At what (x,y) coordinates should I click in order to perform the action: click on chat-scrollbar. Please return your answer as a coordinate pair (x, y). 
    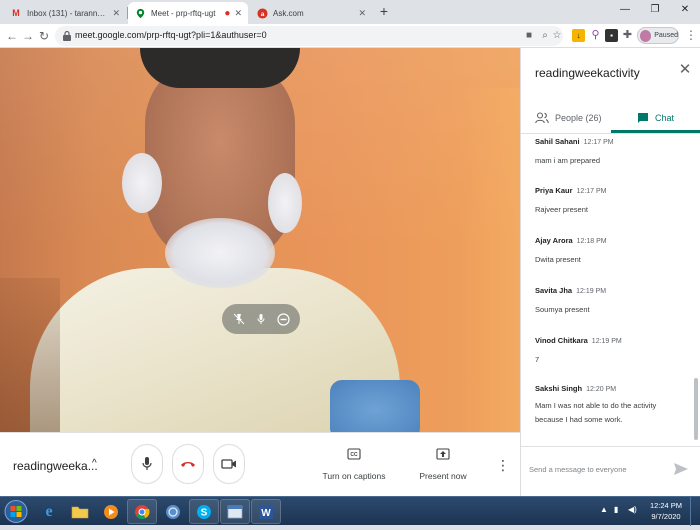
    Looking at the image, I should click on (696, 409).